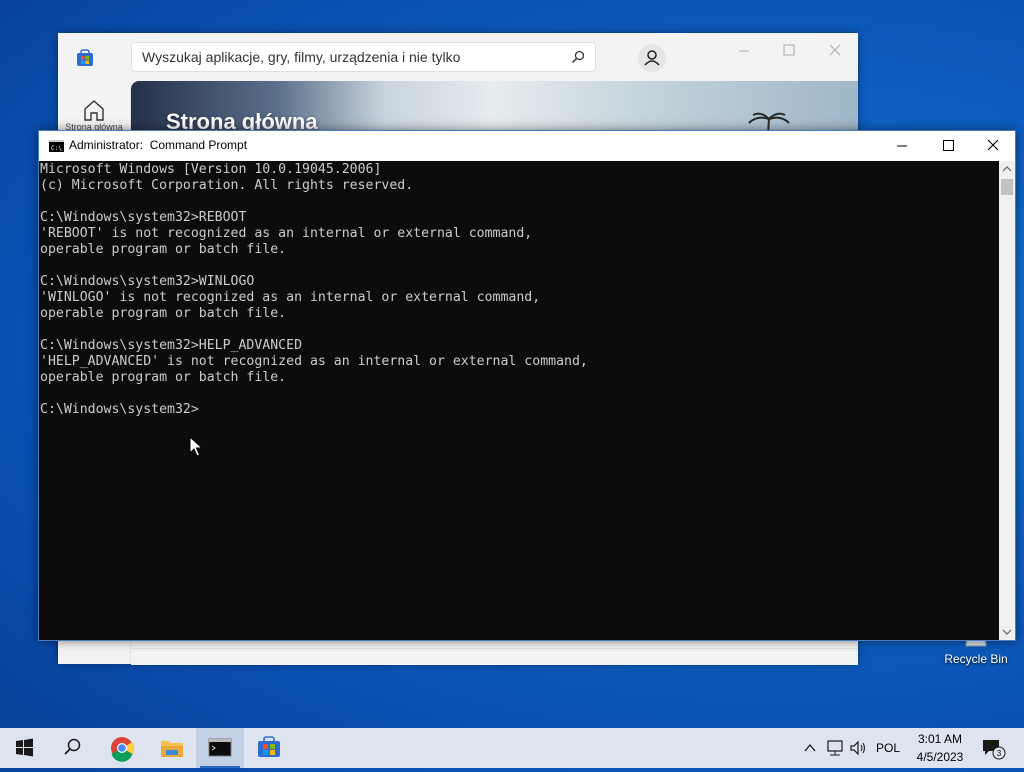 This screenshot has width=1024, height=772. I want to click on taskbar-file-explorer, so click(172, 748).